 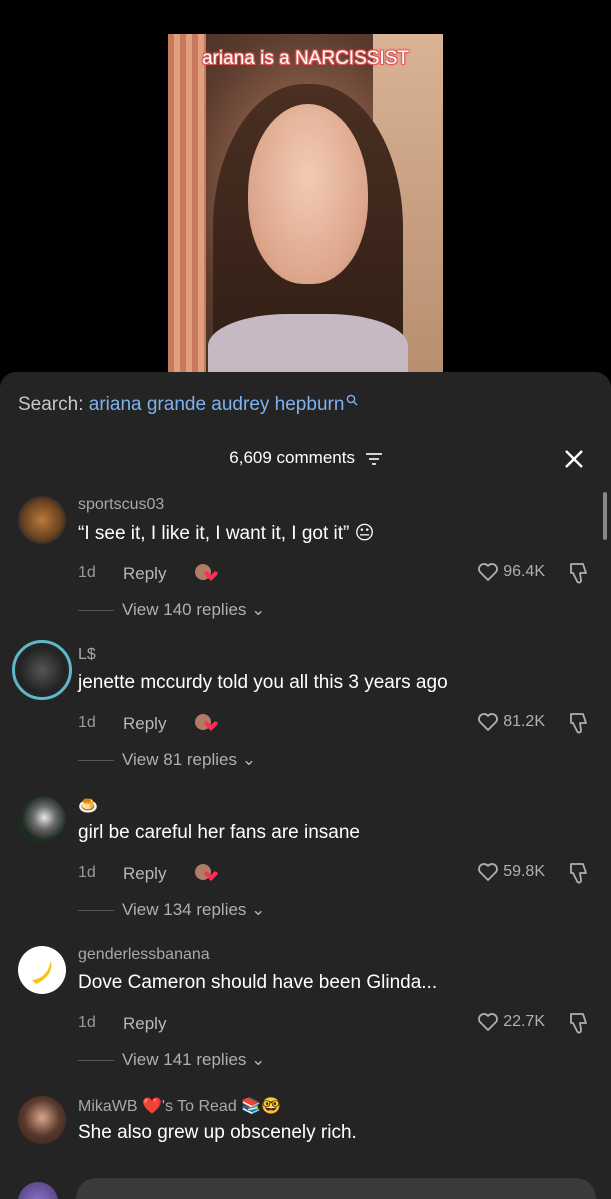 What do you see at coordinates (184, 609) in the screenshot?
I see `view-replies-label: View 140 replies` at bounding box center [184, 609].